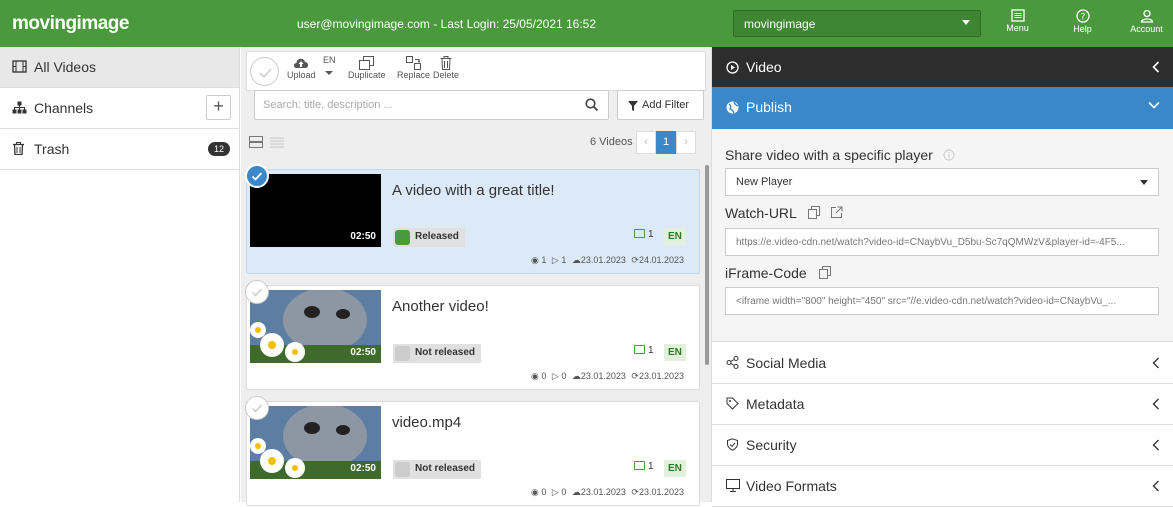 The height and width of the screenshot is (507, 1173). What do you see at coordinates (218, 149) in the screenshot?
I see `trash-count-badge: 12` at bounding box center [218, 149].